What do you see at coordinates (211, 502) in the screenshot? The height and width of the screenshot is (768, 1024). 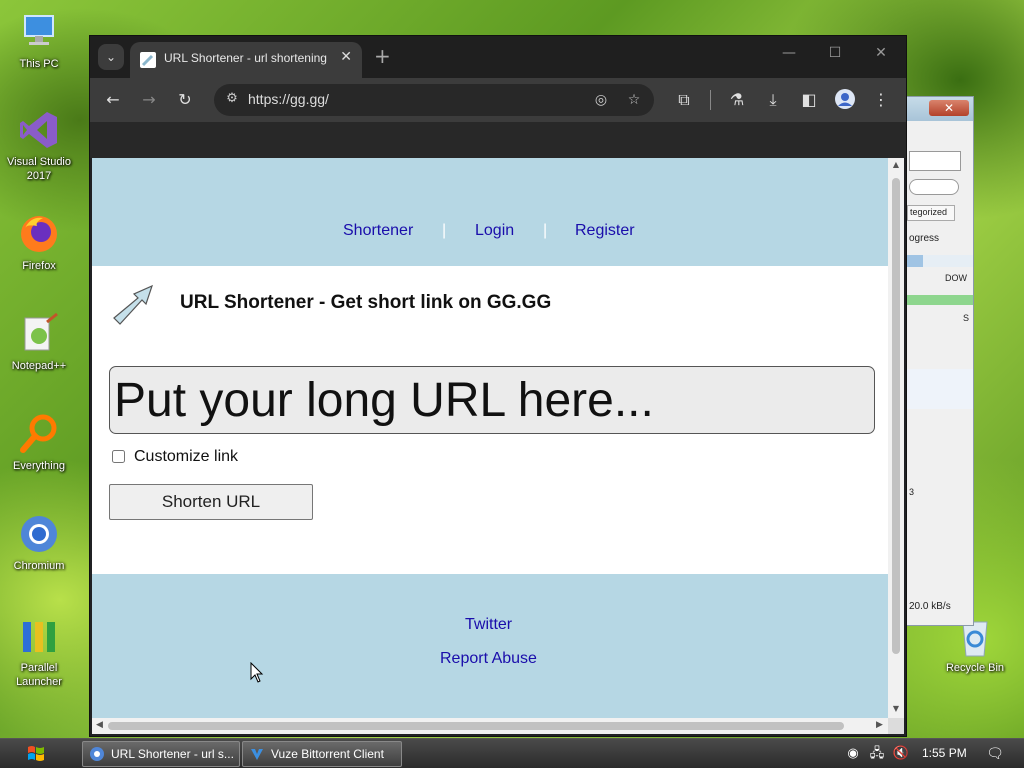 I see `shorten-url-button: Shorten URL` at bounding box center [211, 502].